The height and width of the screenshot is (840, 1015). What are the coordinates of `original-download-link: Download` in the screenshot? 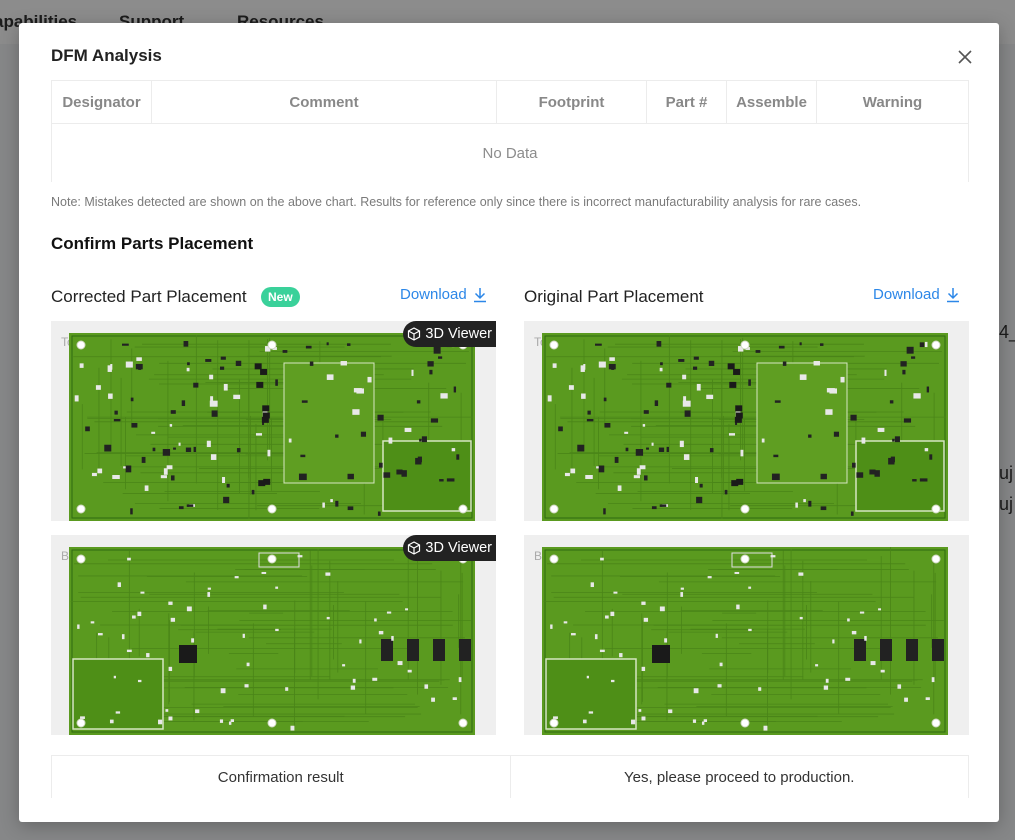 It's located at (916, 294).